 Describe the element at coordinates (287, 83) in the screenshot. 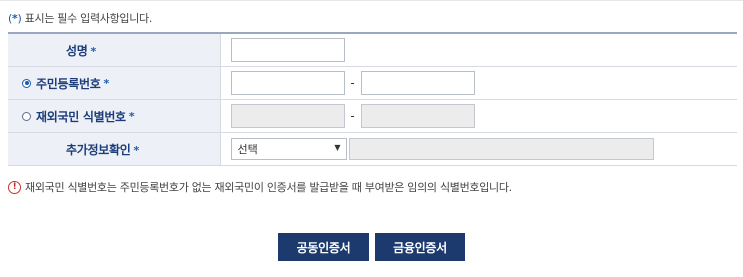

I see `rrn-front-input` at that location.